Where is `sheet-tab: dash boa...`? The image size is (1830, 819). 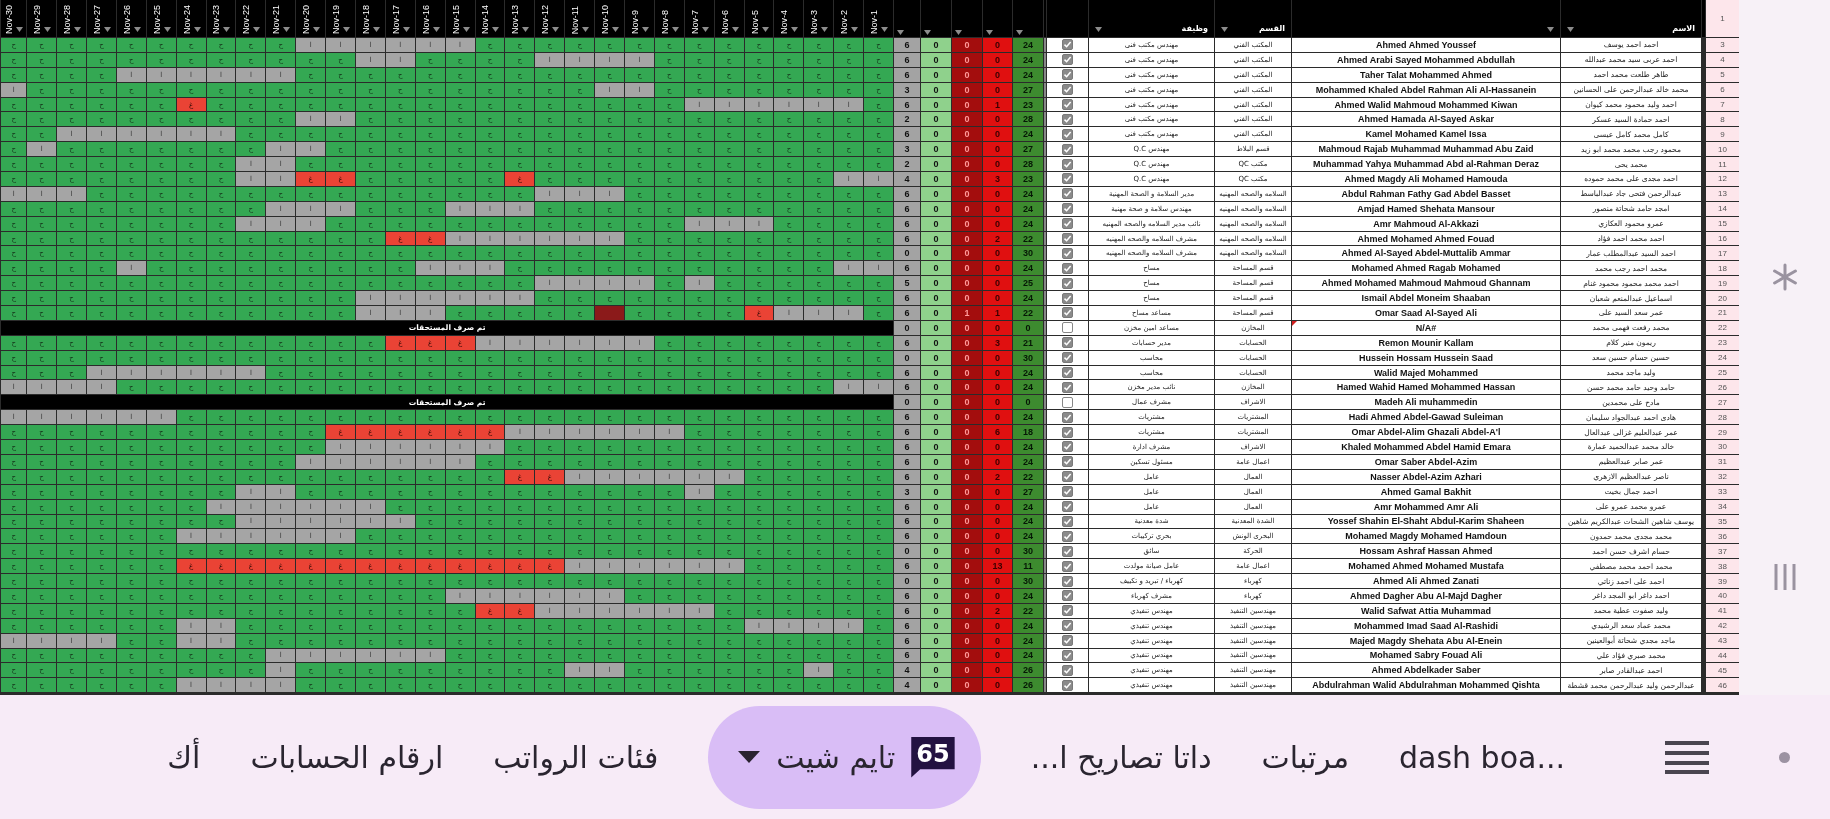
sheet-tab: dash boa... is located at coordinates (1482, 757).